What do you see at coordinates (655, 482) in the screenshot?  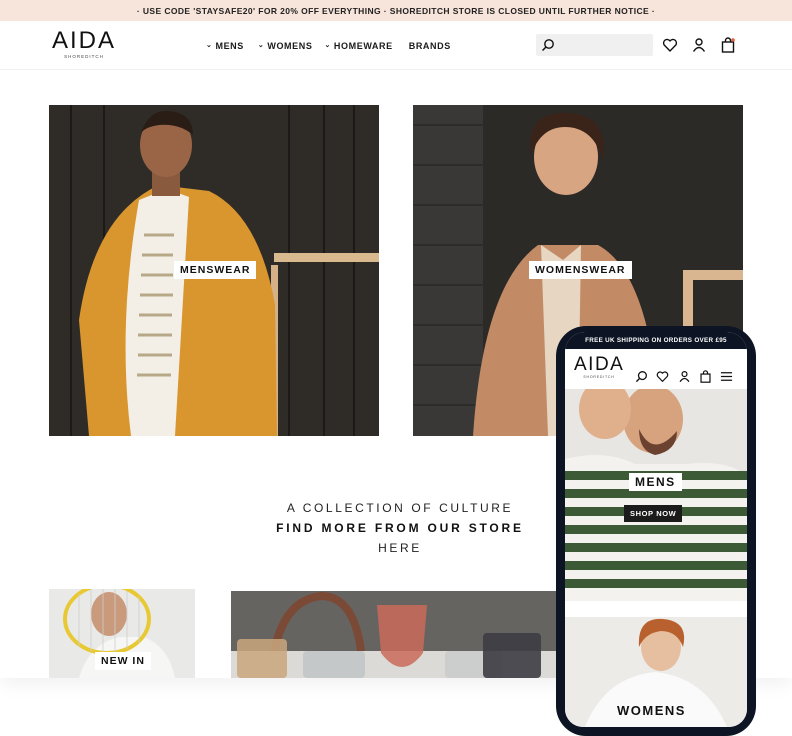 I see `mobile-mens-label: MENS` at bounding box center [655, 482].